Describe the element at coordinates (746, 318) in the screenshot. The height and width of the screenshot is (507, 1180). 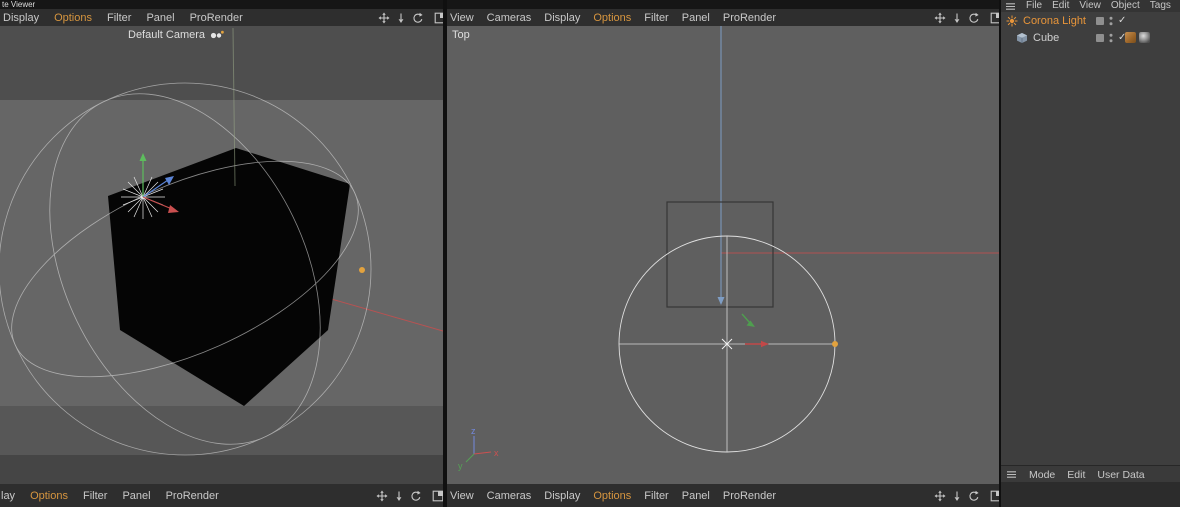
I see `y-handle-line` at that location.